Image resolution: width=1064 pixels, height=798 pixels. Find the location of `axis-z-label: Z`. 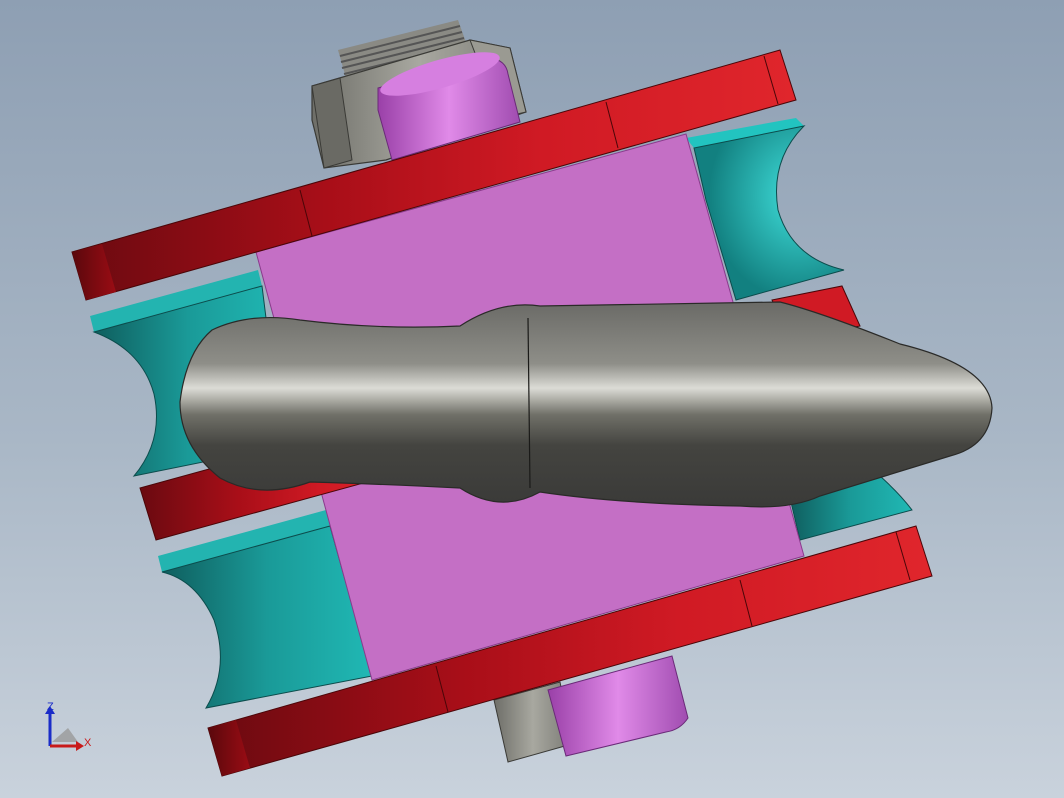

axis-z-label: Z is located at coordinates (50, 707).